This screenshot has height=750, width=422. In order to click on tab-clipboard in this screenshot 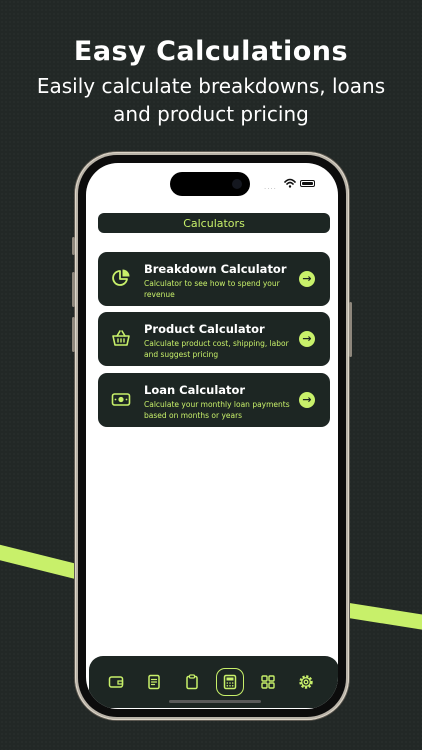, I will do `click(192, 682)`.